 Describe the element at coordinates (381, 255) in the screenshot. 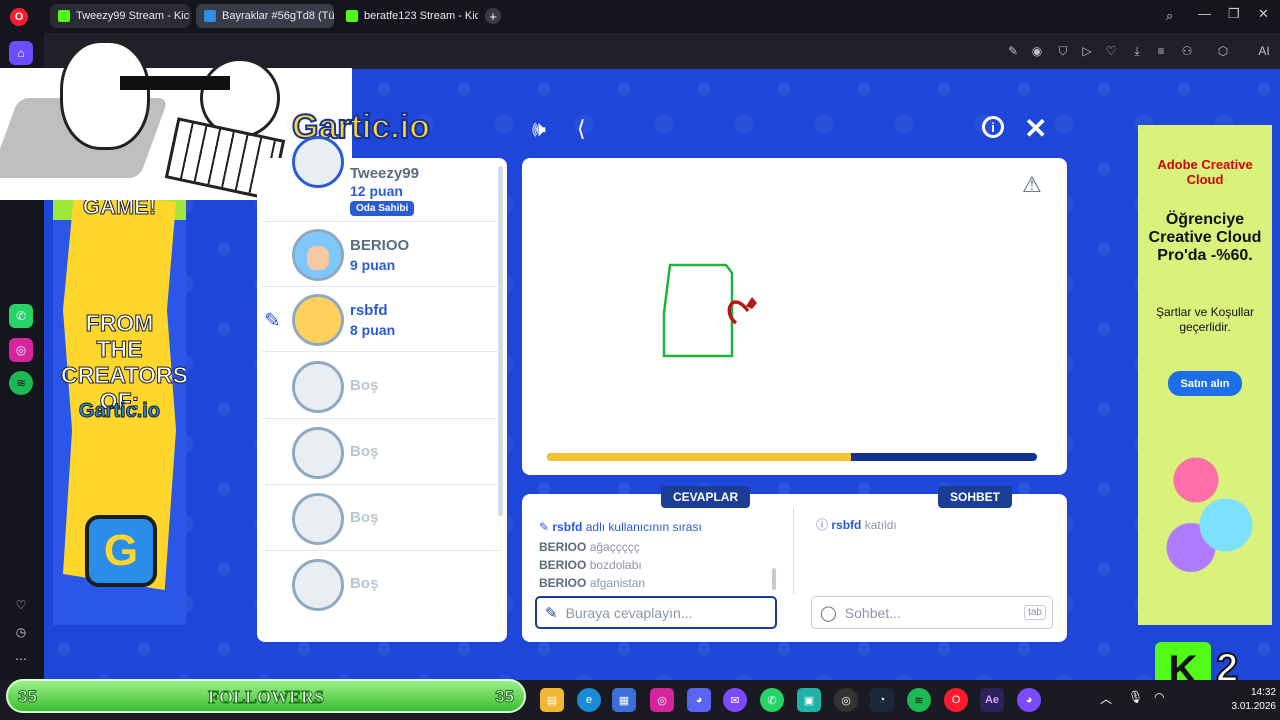

I see `player-row: BERIOO 9 puan` at that location.